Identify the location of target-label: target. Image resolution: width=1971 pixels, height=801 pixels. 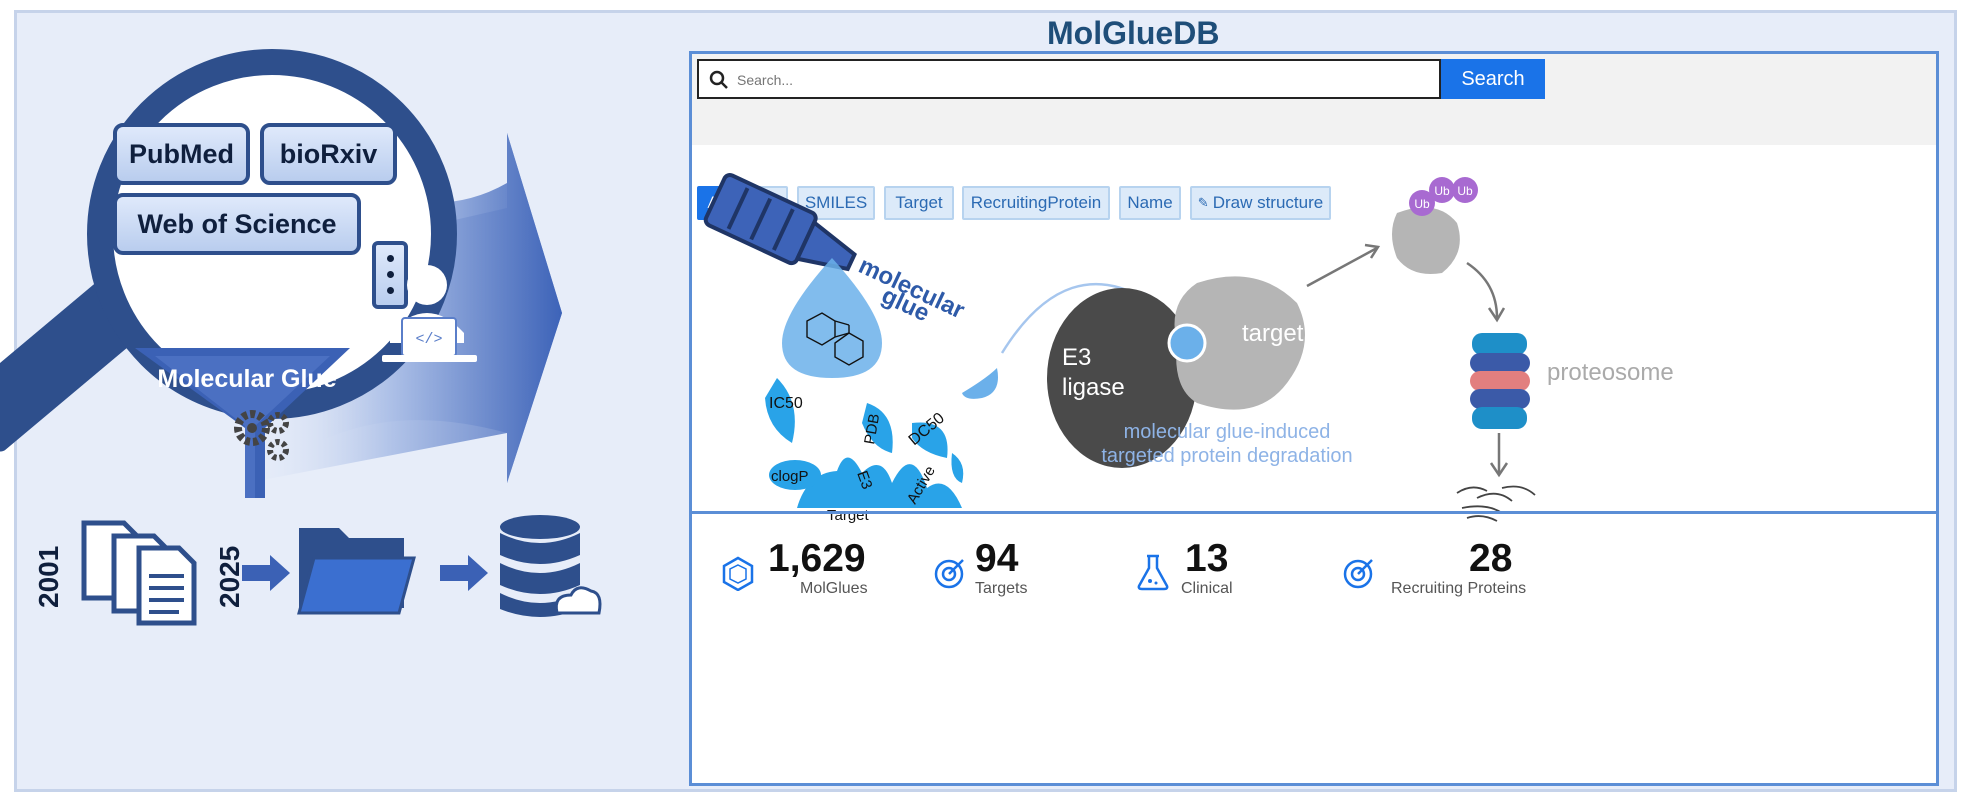
(1273, 333).